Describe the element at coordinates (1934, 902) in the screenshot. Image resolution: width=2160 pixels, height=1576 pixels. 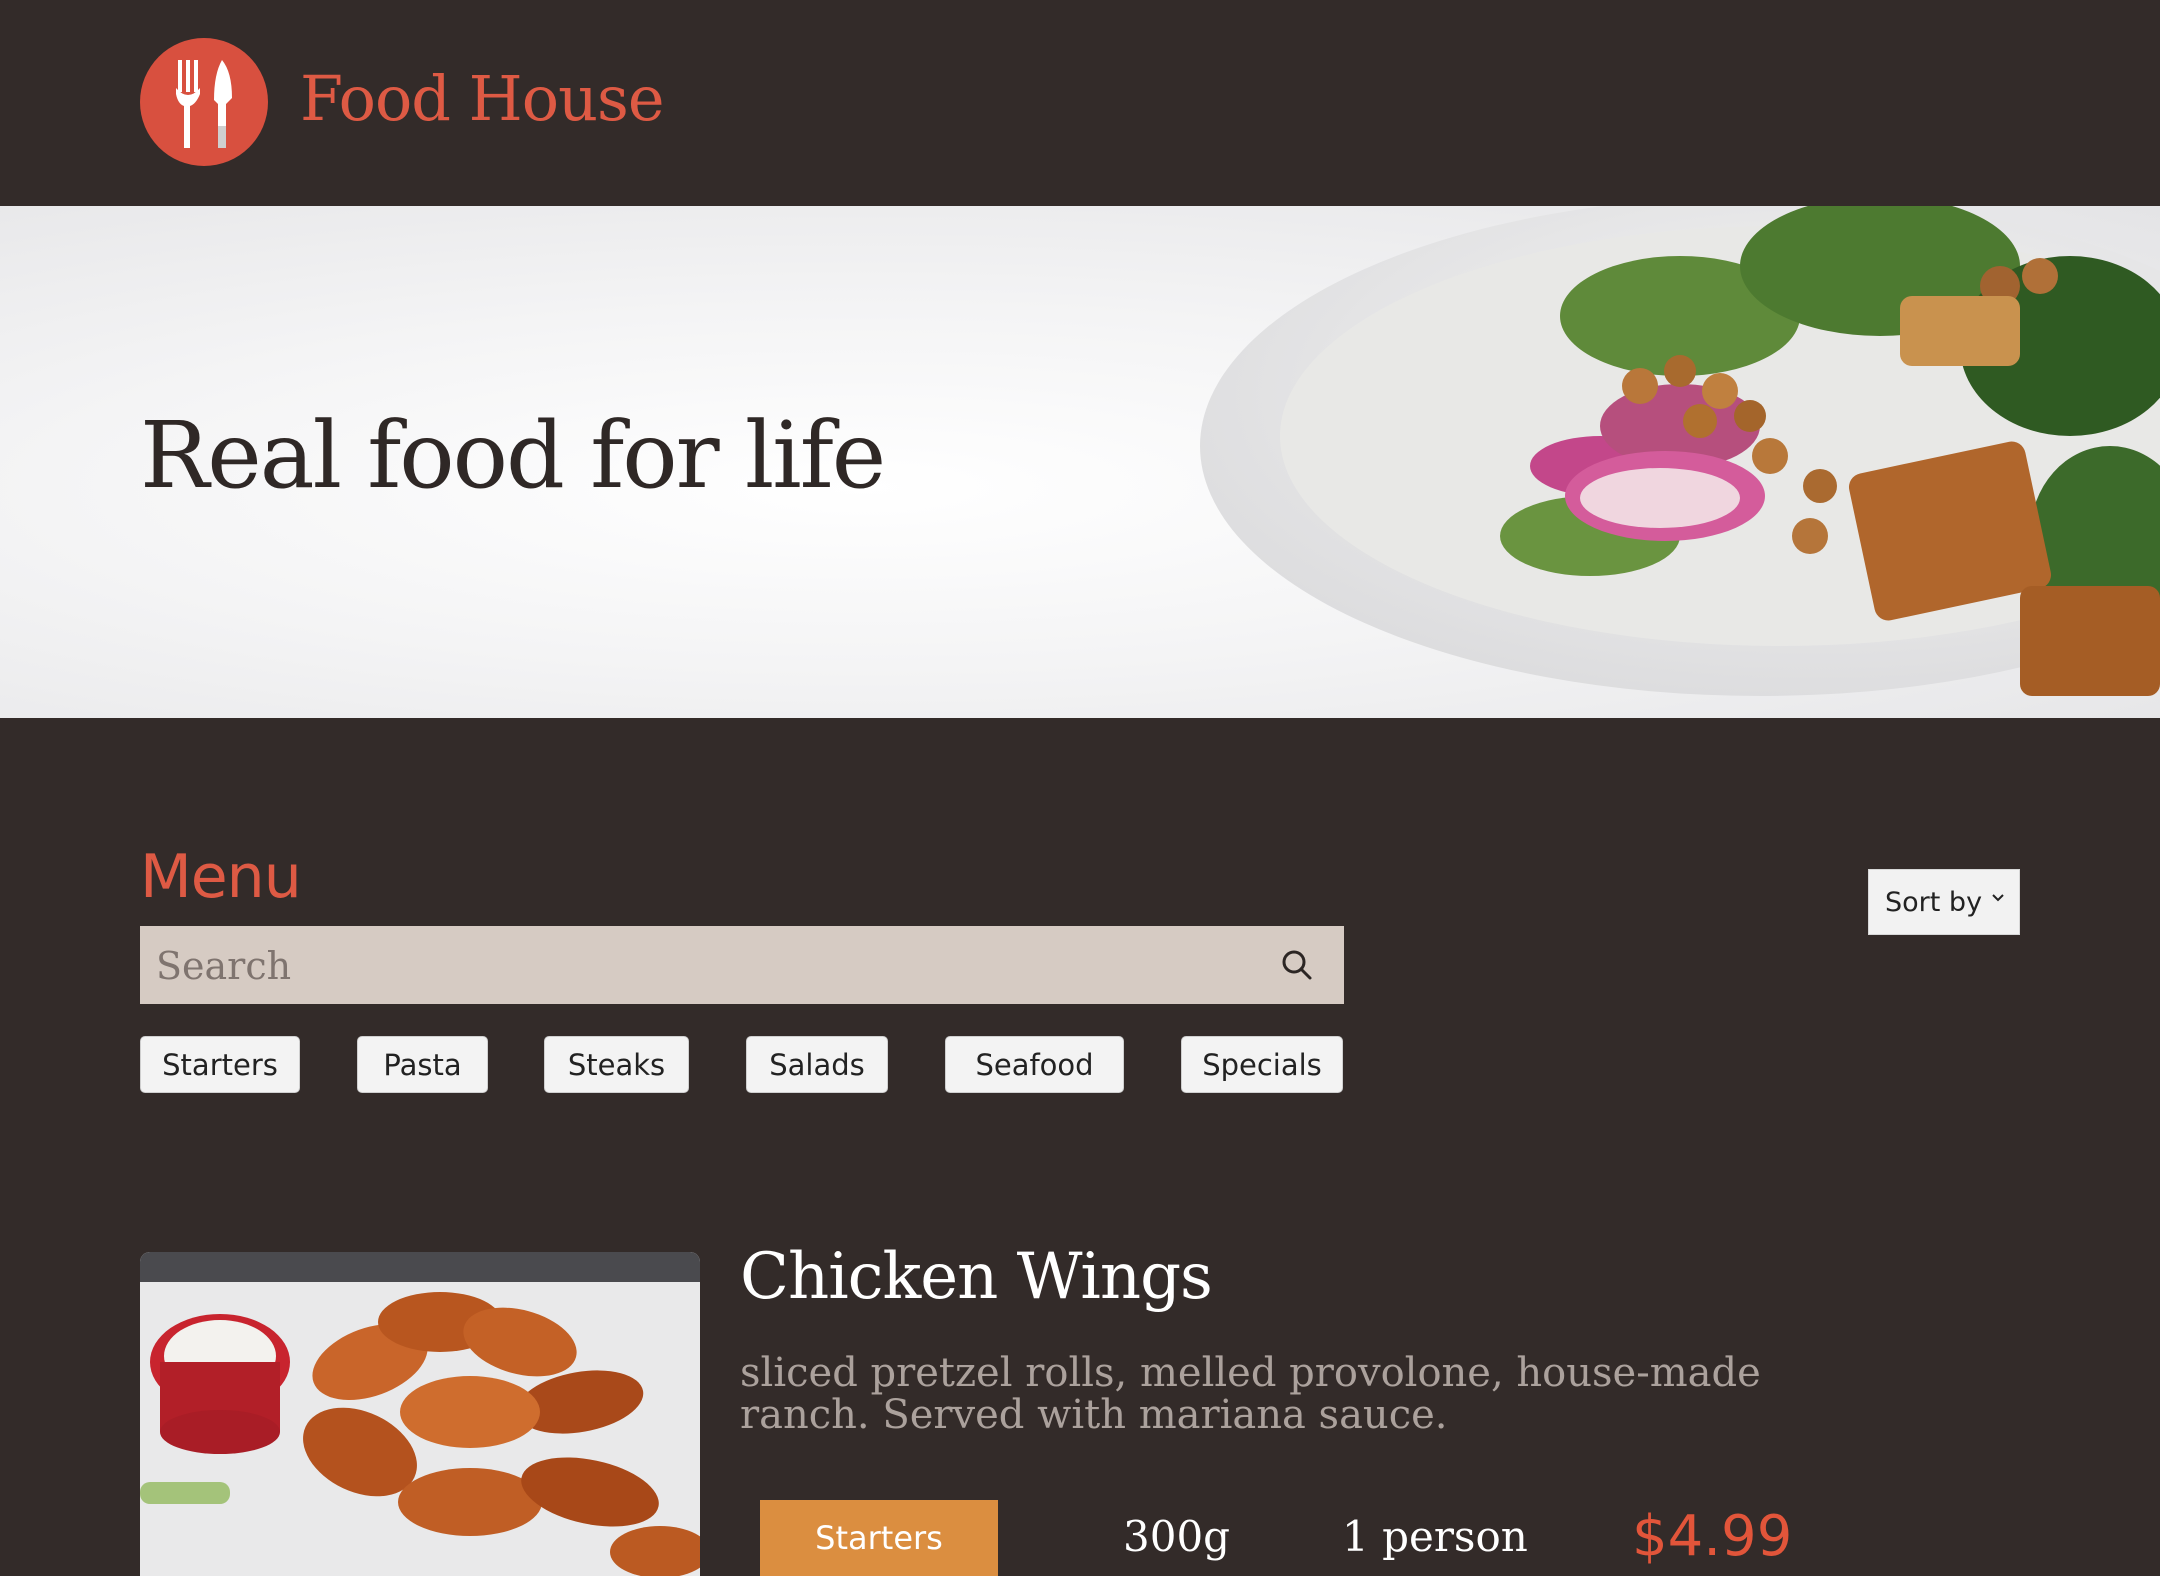
I see `sort-label: Sort by` at that location.